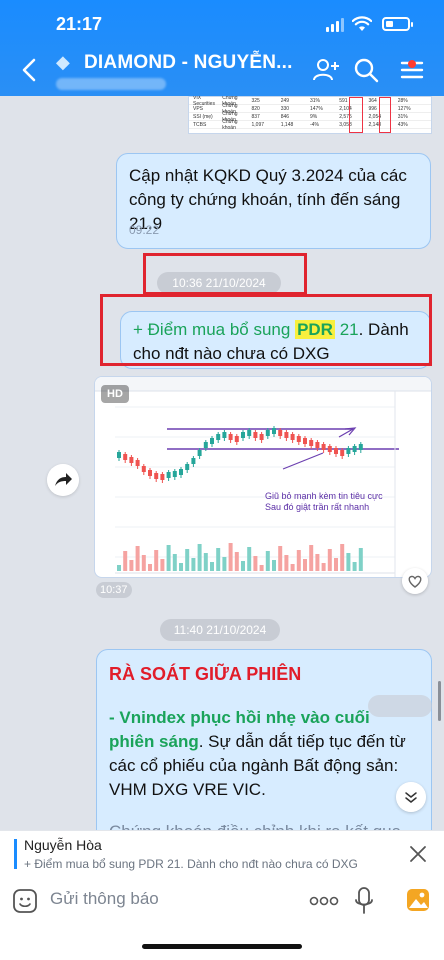 This screenshot has width=444, height=960. I want to click on message-time: 09:22, so click(144, 230).